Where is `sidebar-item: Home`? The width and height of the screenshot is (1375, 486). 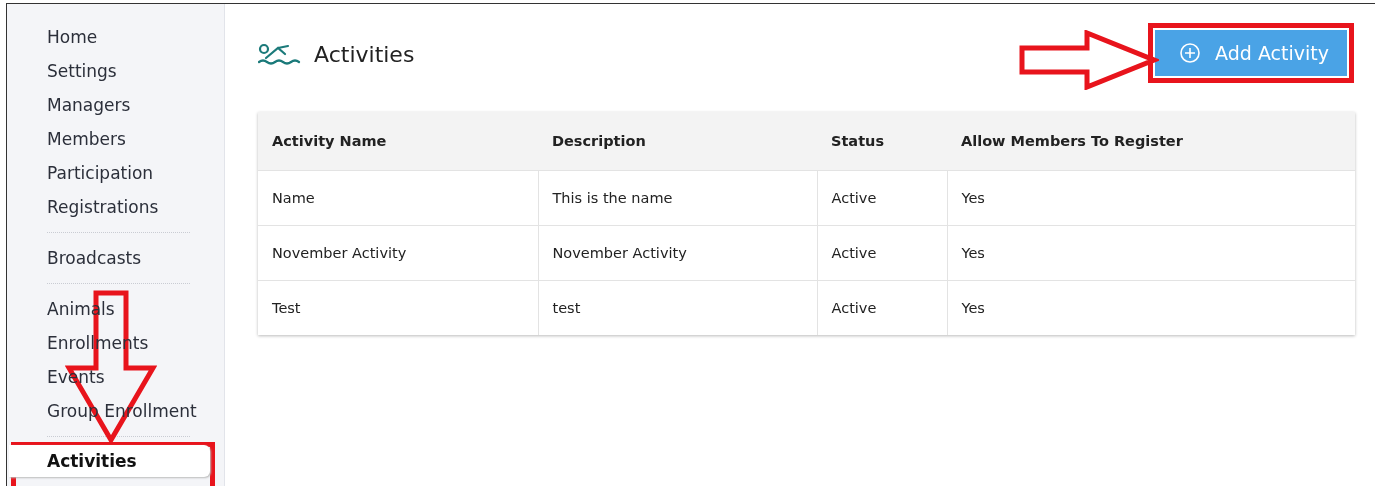
sidebar-item: Home is located at coordinates (115, 37).